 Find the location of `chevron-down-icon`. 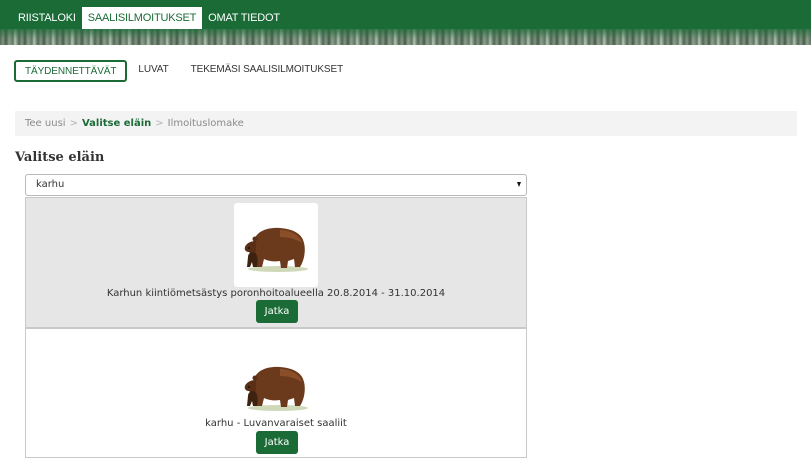

chevron-down-icon is located at coordinates (519, 184).